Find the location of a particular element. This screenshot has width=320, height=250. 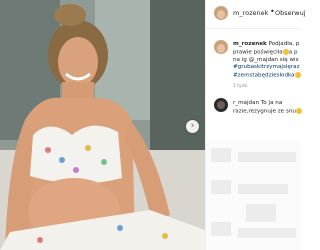

comment-line-2: razie,rezygnuje ze snu is located at coordinates (264, 111).